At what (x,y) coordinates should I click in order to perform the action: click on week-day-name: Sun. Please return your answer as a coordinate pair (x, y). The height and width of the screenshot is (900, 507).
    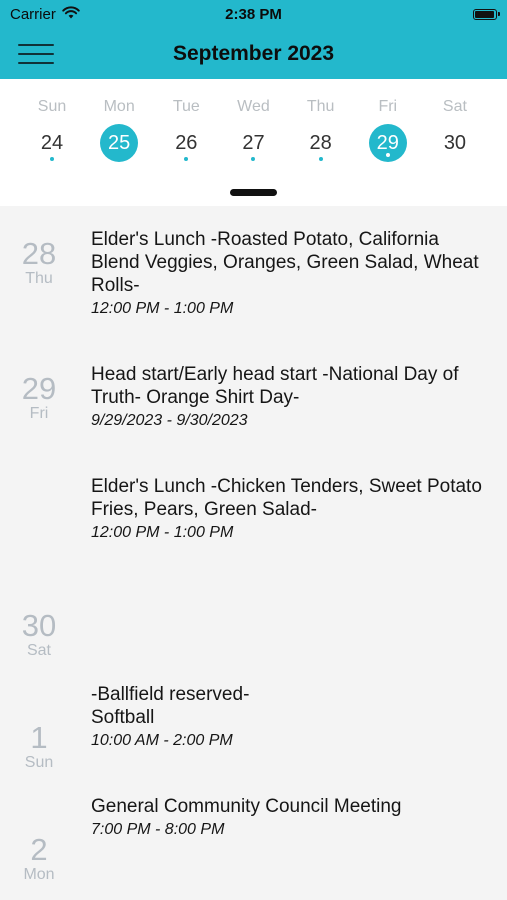
    Looking at the image, I should click on (52, 106).